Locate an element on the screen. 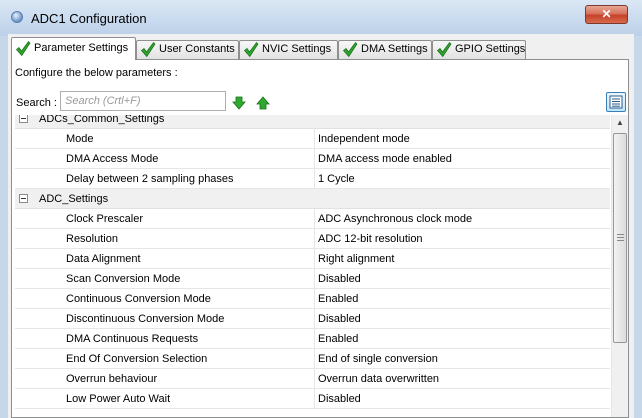 Image resolution: width=642 pixels, height=418 pixels. tab-label: User Constants is located at coordinates (197, 49).